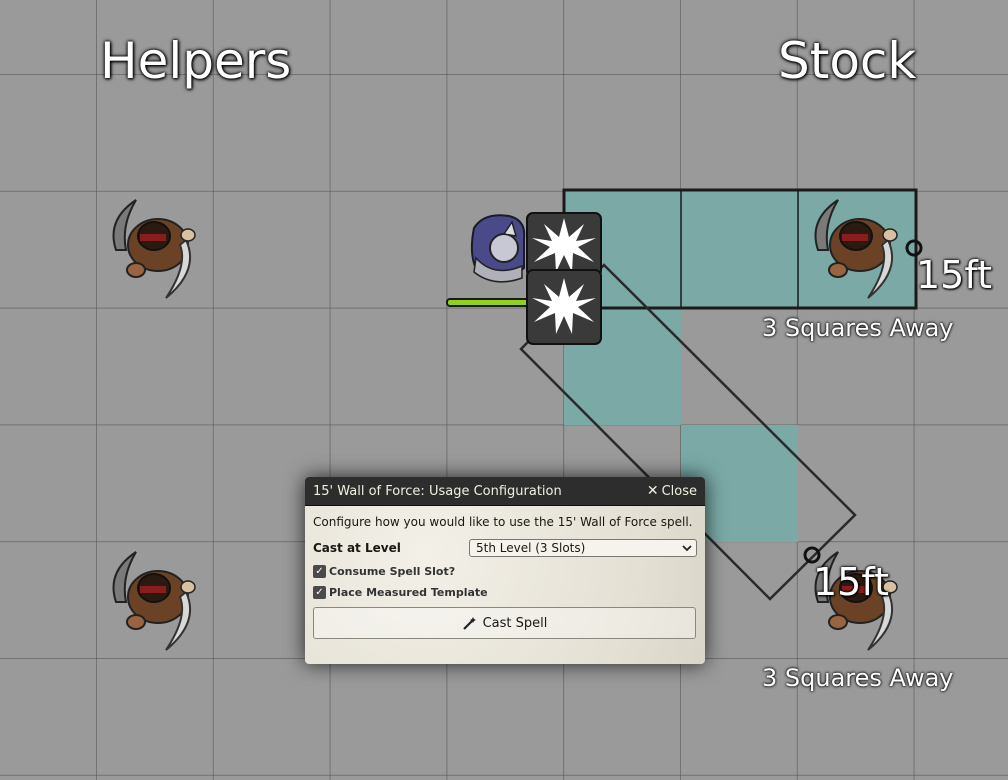 This screenshot has width=1008, height=780. What do you see at coordinates (469, 623) in the screenshot?
I see `magic-wand-icon` at bounding box center [469, 623].